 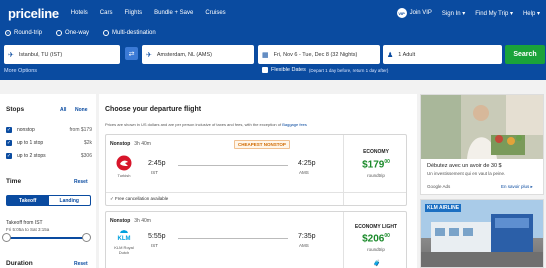 What do you see at coordinates (139, 198) in the screenshot?
I see `free-cancellation-note: ✓ Free cancellation available` at bounding box center [139, 198].